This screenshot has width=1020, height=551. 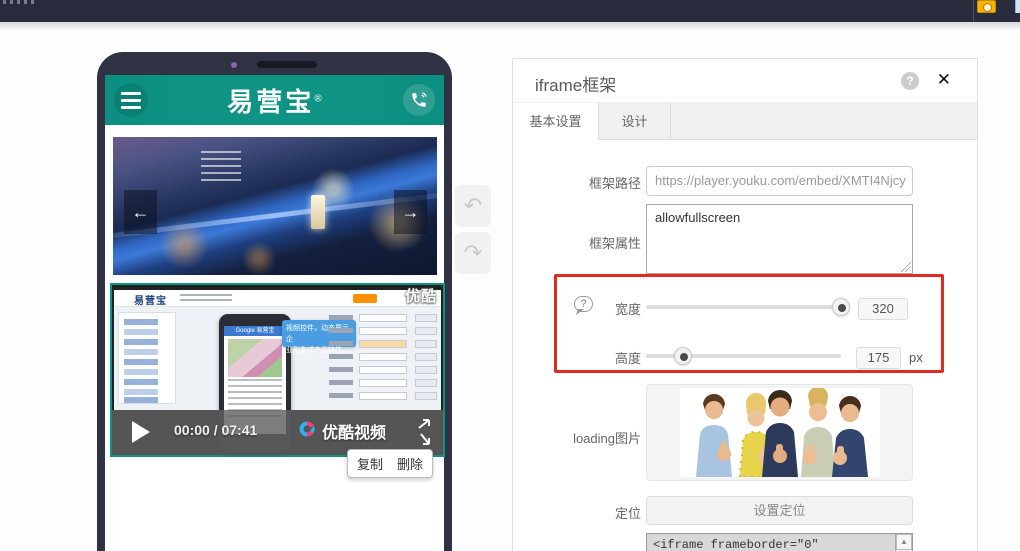 I want to click on set-position-button: 设置定位, so click(x=779, y=510).